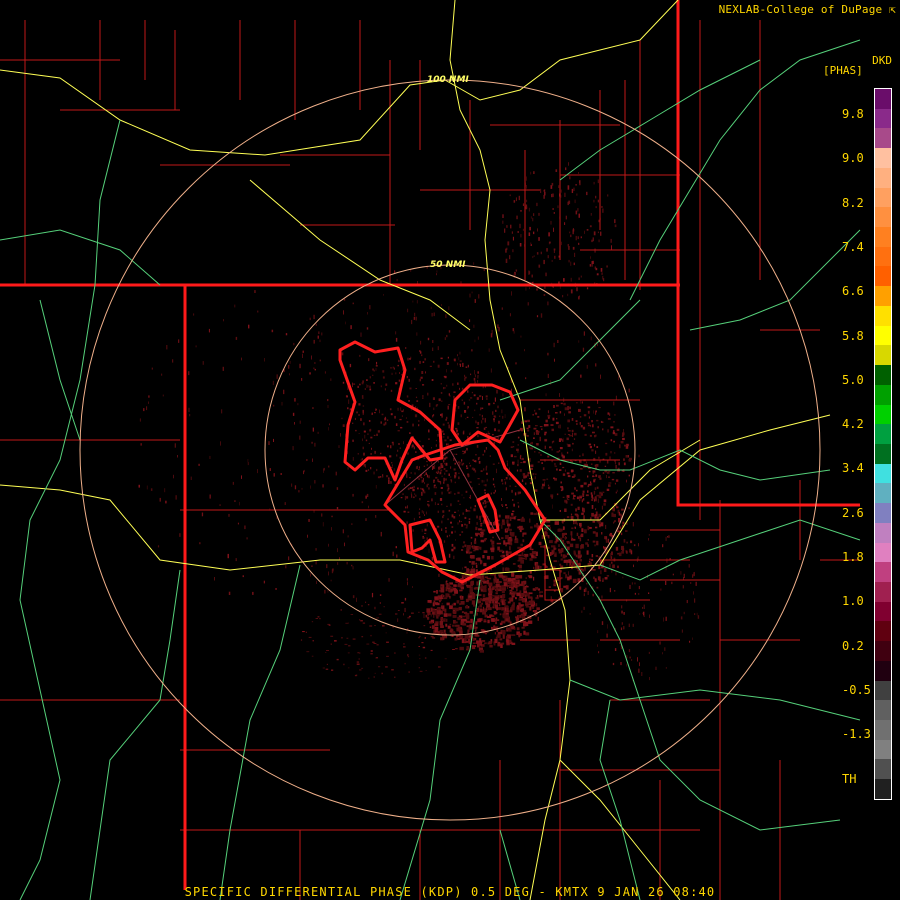  What do you see at coordinates (883, 434) in the screenshot?
I see `legend-swatch` at bounding box center [883, 434].